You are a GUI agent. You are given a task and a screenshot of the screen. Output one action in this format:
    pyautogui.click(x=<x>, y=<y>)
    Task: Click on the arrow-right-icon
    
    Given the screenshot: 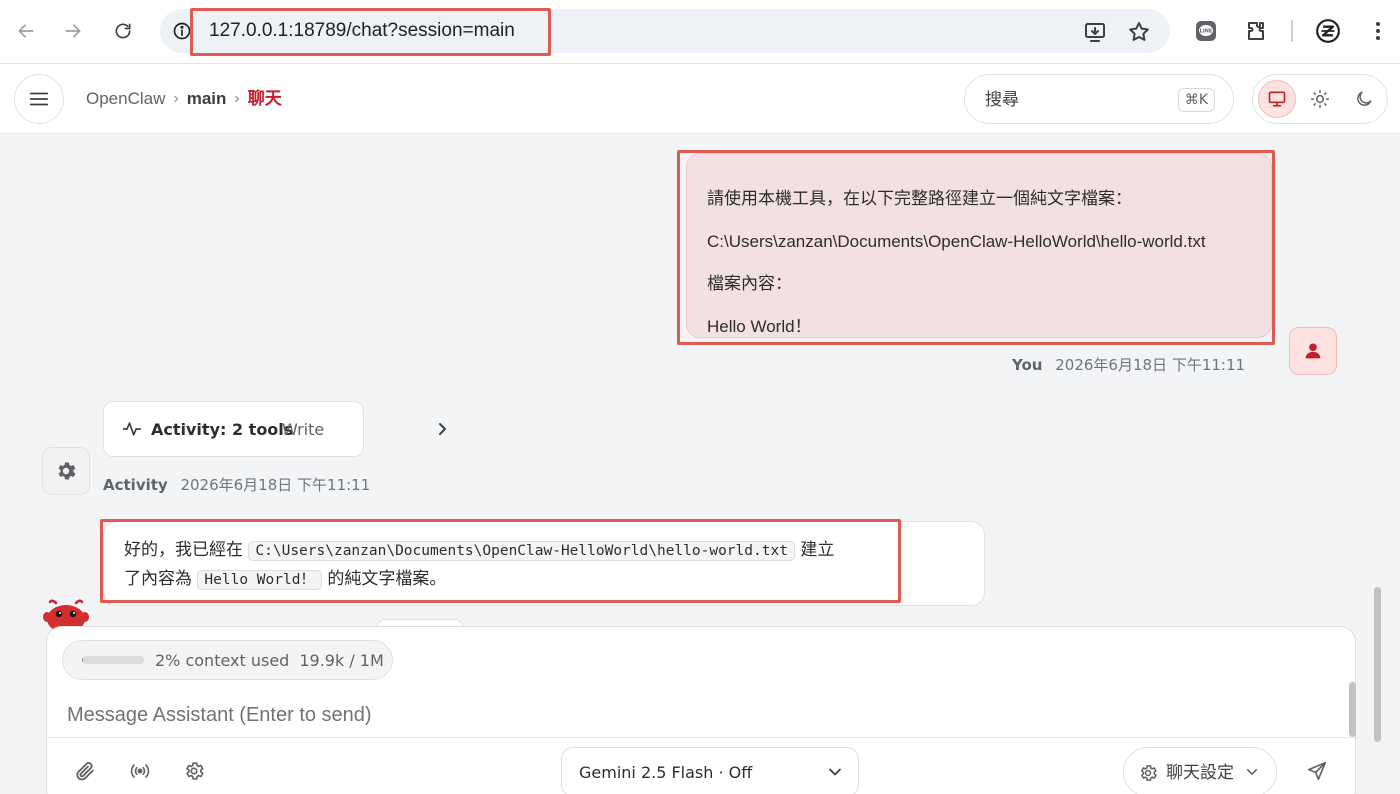 What is the action you would take?
    pyautogui.click(x=73, y=31)
    